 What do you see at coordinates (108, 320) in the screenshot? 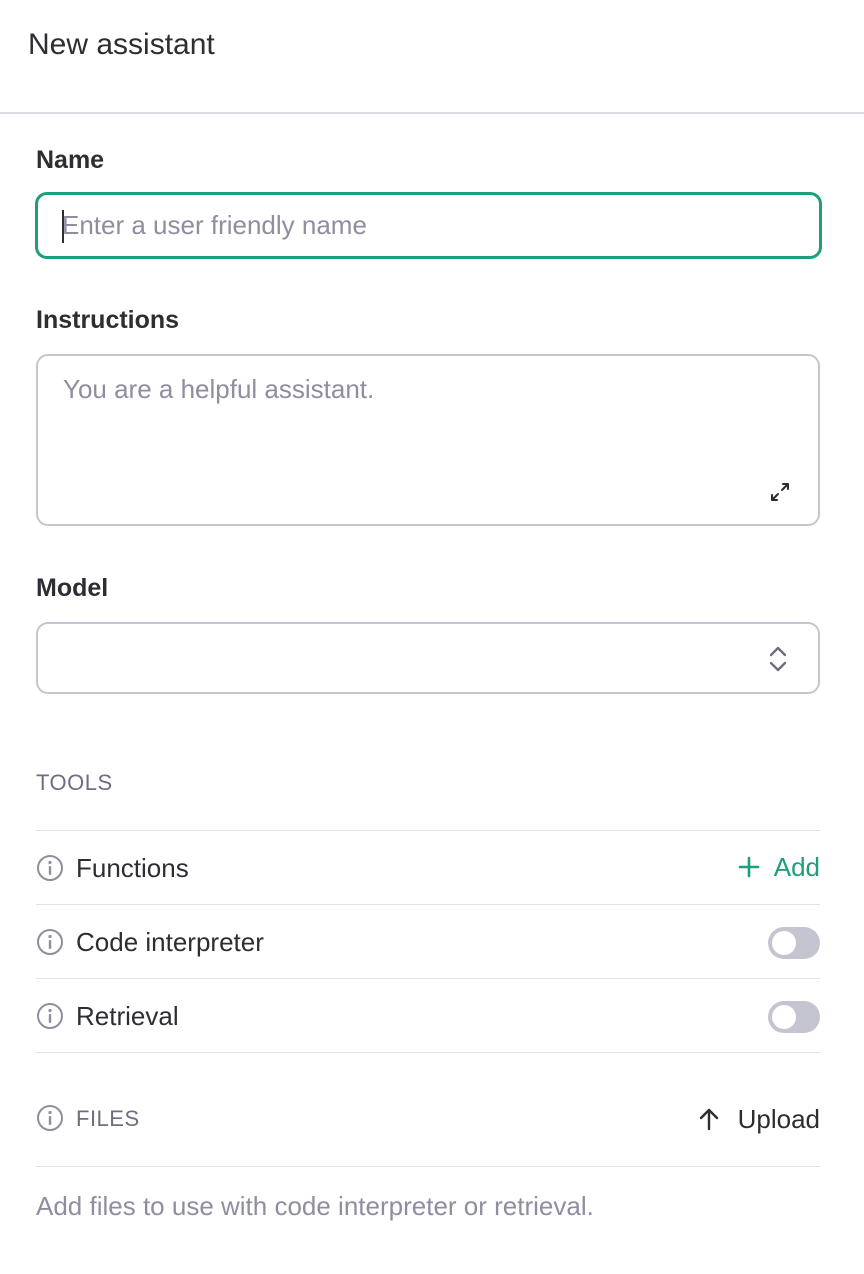
I see `instructions-label: Instructions` at bounding box center [108, 320].